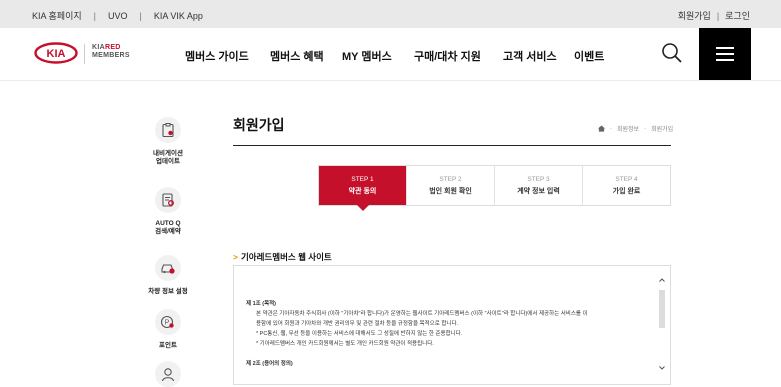 The width and height of the screenshot is (781, 387). What do you see at coordinates (84, 54) in the screenshot?
I see `logo-divider` at bounding box center [84, 54].